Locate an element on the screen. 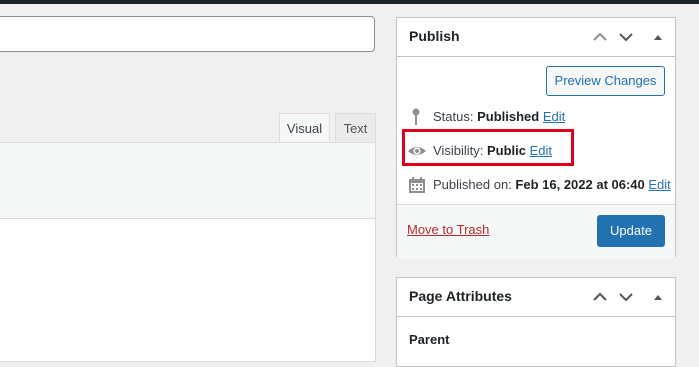  pin-icon is located at coordinates (417, 117).